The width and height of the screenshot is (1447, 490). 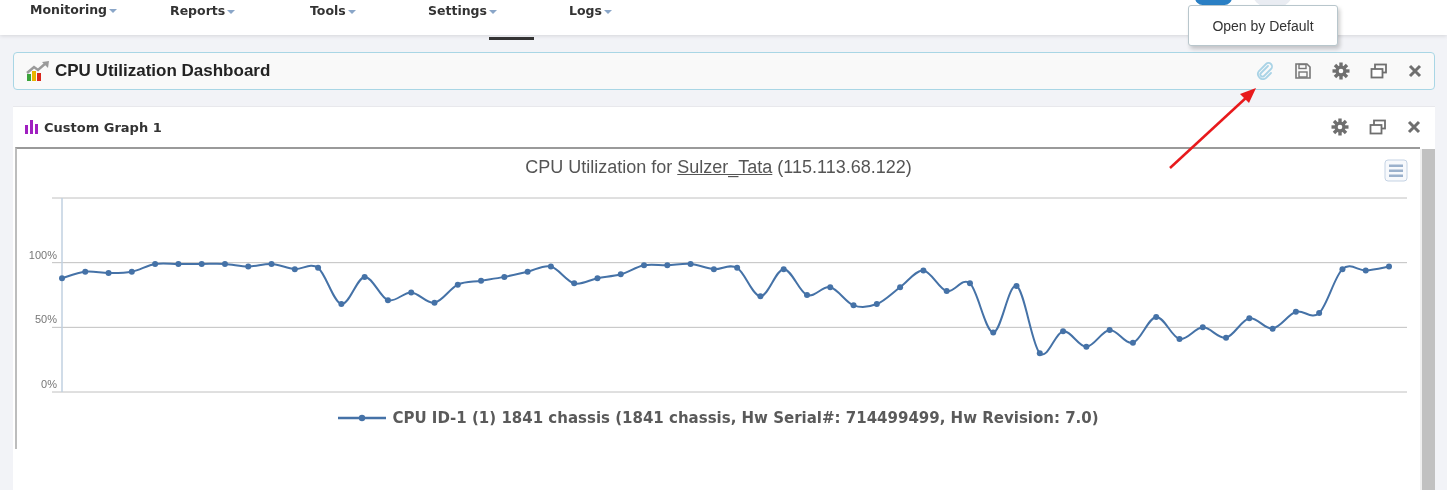 What do you see at coordinates (718, 167) in the screenshot?
I see `chart-title: CPU Utilization for Sulzer_Tata (115.113.68.122)` at bounding box center [718, 167].